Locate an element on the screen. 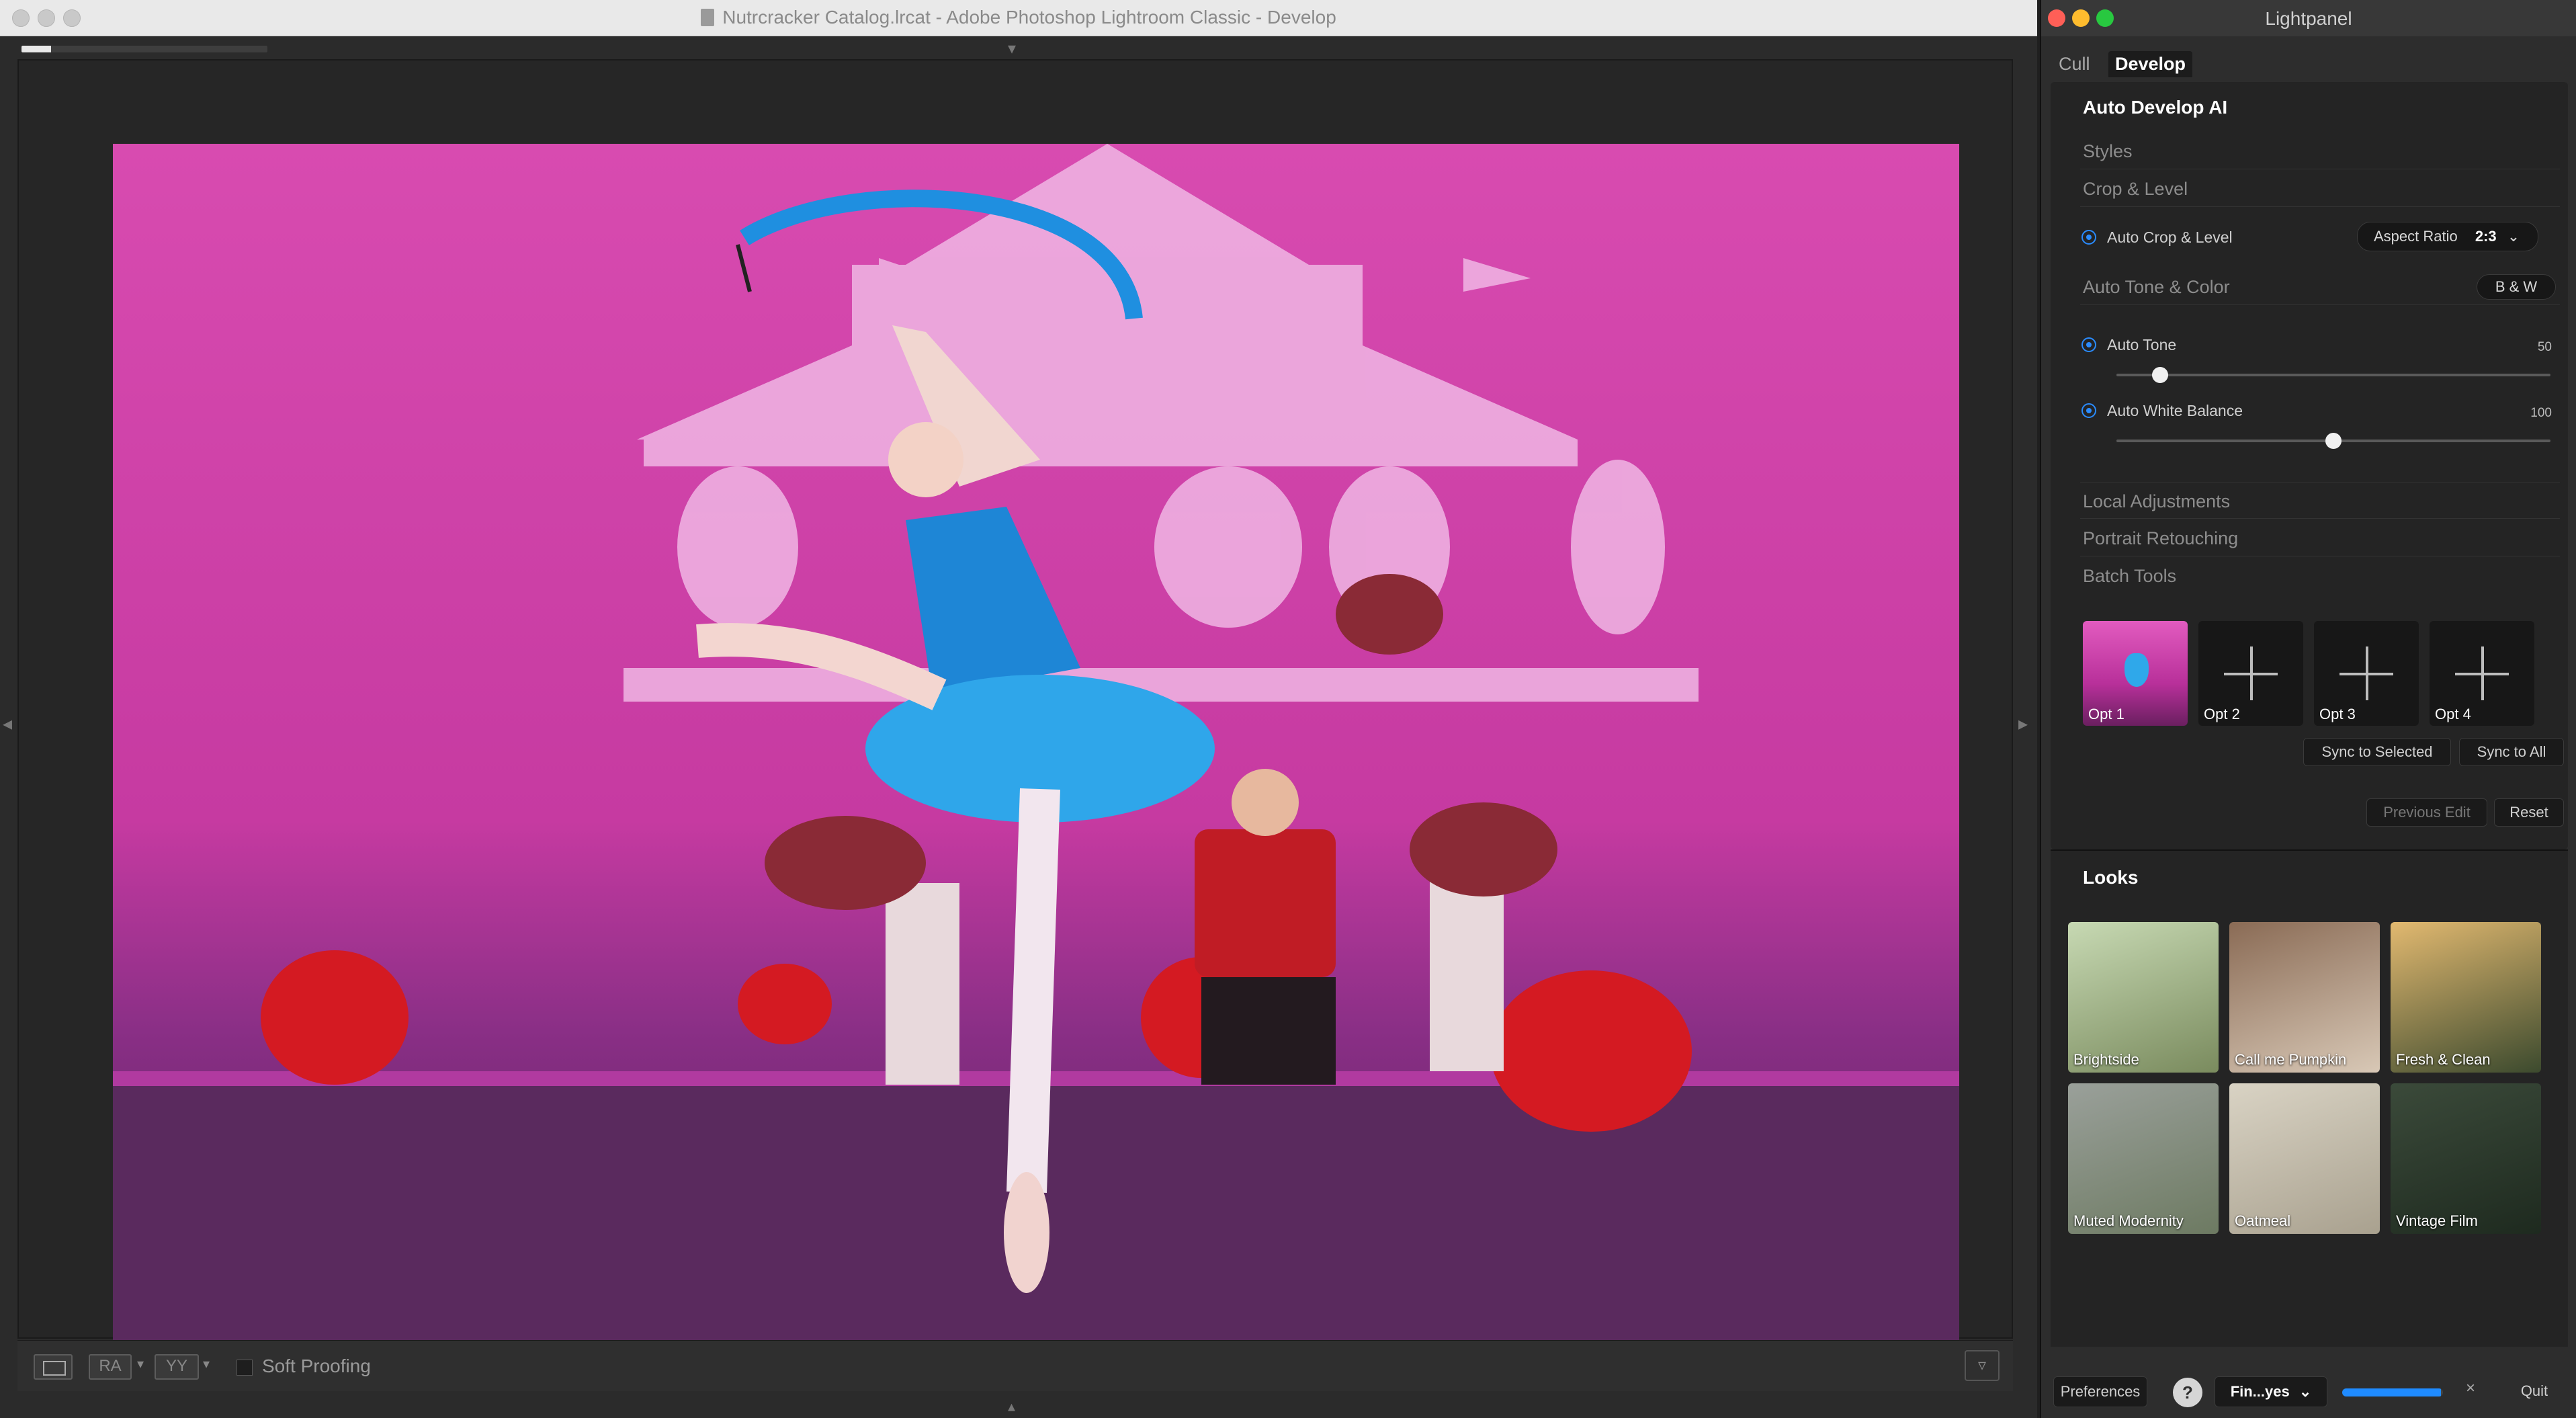  look-fresh-clean: Fresh & Clean is located at coordinates (2466, 998).